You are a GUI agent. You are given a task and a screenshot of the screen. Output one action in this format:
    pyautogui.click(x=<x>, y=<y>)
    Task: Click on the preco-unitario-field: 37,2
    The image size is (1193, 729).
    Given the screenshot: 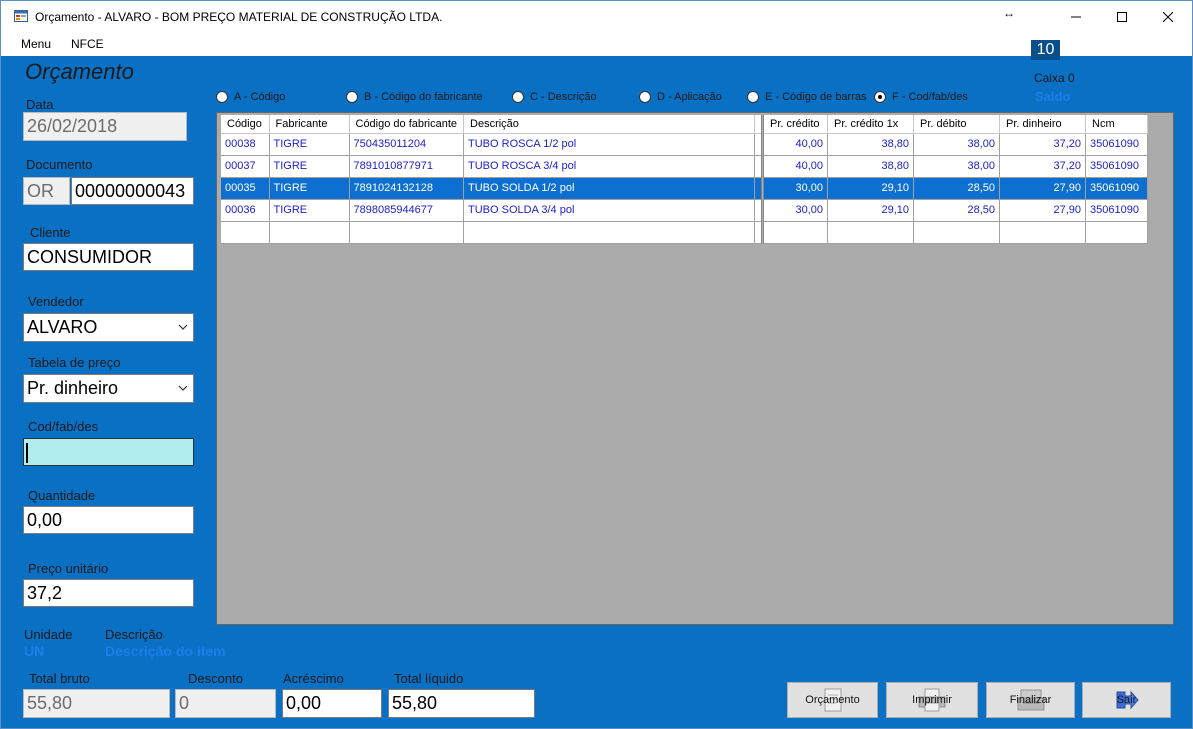 What is the action you would take?
    pyautogui.click(x=108, y=593)
    